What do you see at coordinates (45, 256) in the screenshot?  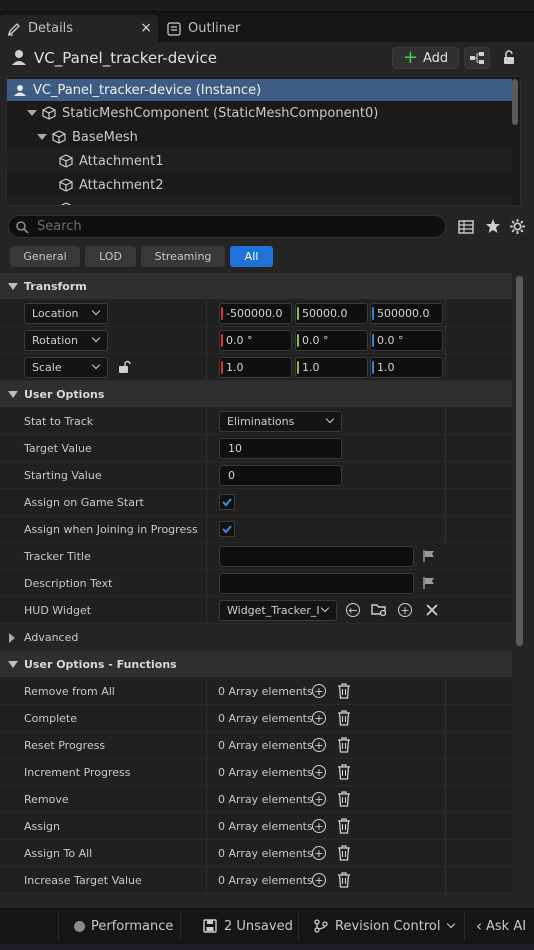 I see `filter-general: General` at bounding box center [45, 256].